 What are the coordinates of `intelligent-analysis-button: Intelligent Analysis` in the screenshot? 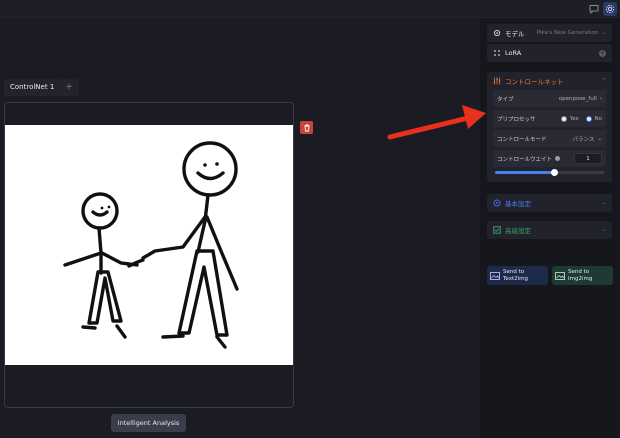 It's located at (148, 423).